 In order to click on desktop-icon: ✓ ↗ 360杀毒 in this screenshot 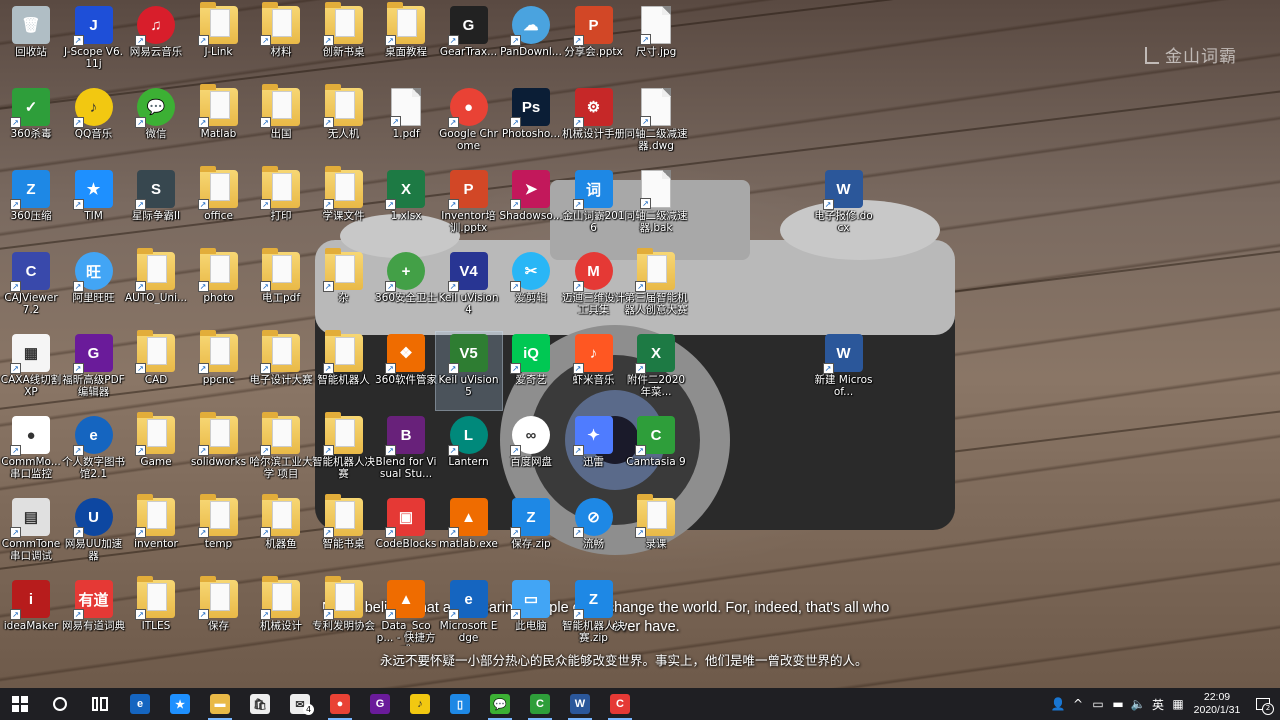, I will do `click(32, 125)`.